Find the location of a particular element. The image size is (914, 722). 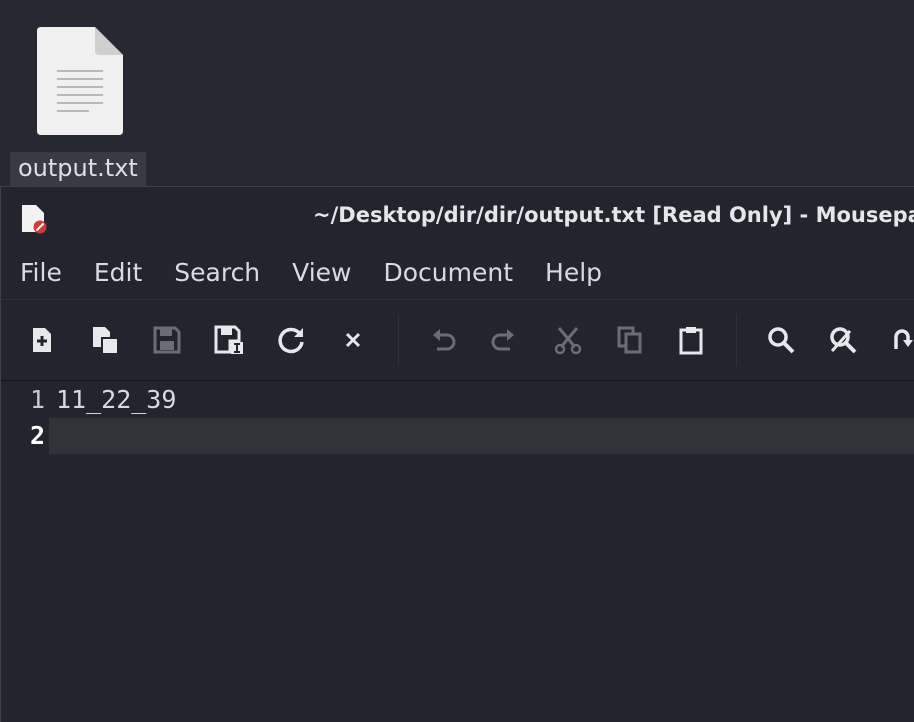

go-to-line-button is located at coordinates (899, 340).